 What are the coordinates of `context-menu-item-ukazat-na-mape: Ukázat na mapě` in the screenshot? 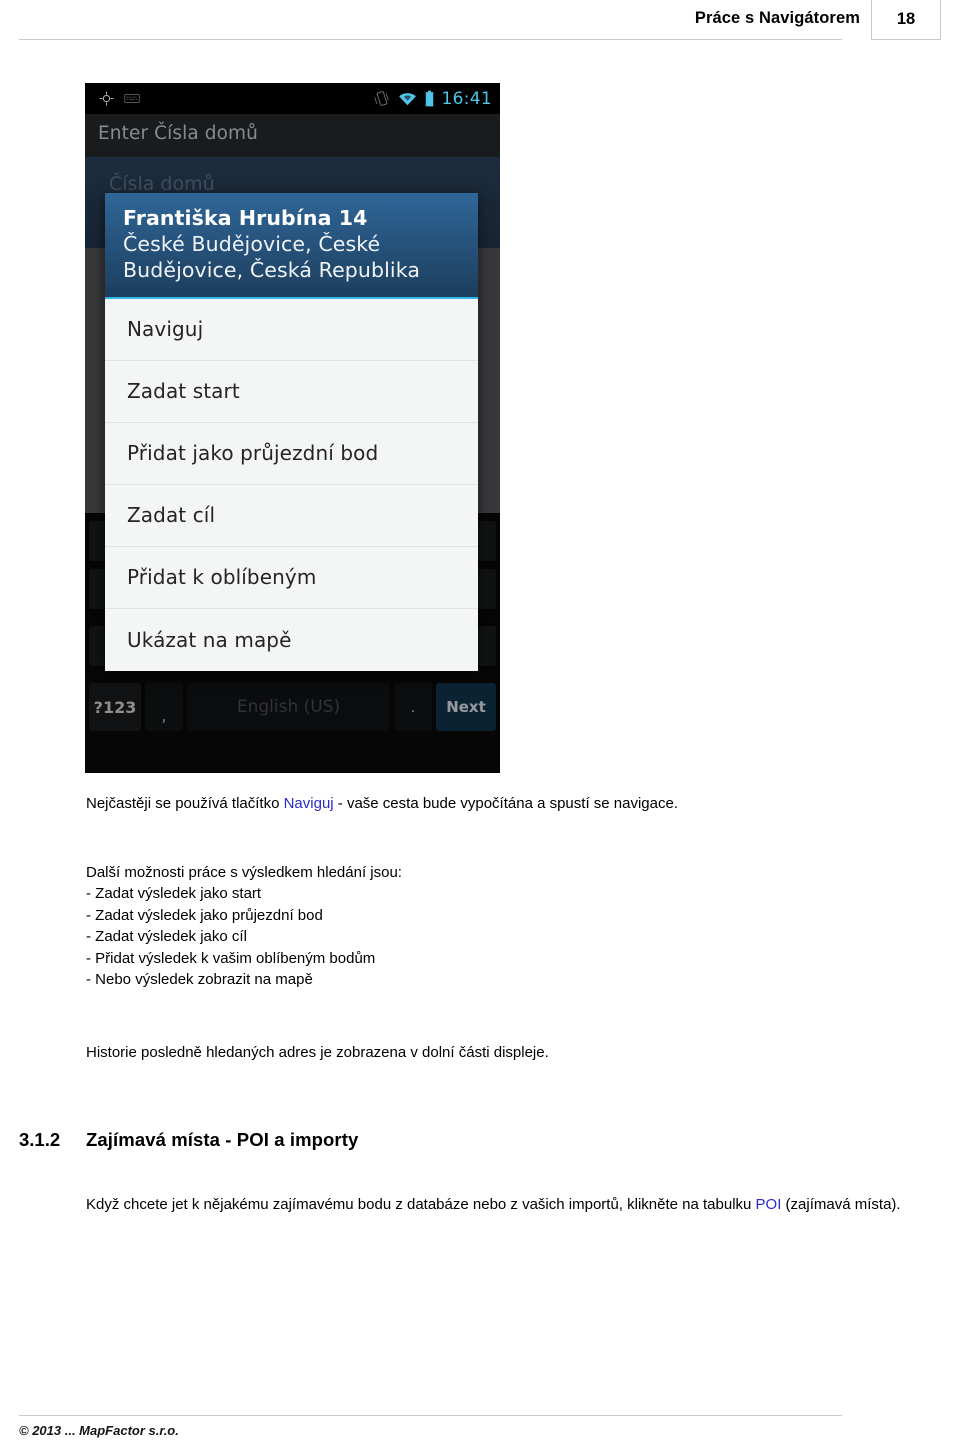 It's located at (291, 640).